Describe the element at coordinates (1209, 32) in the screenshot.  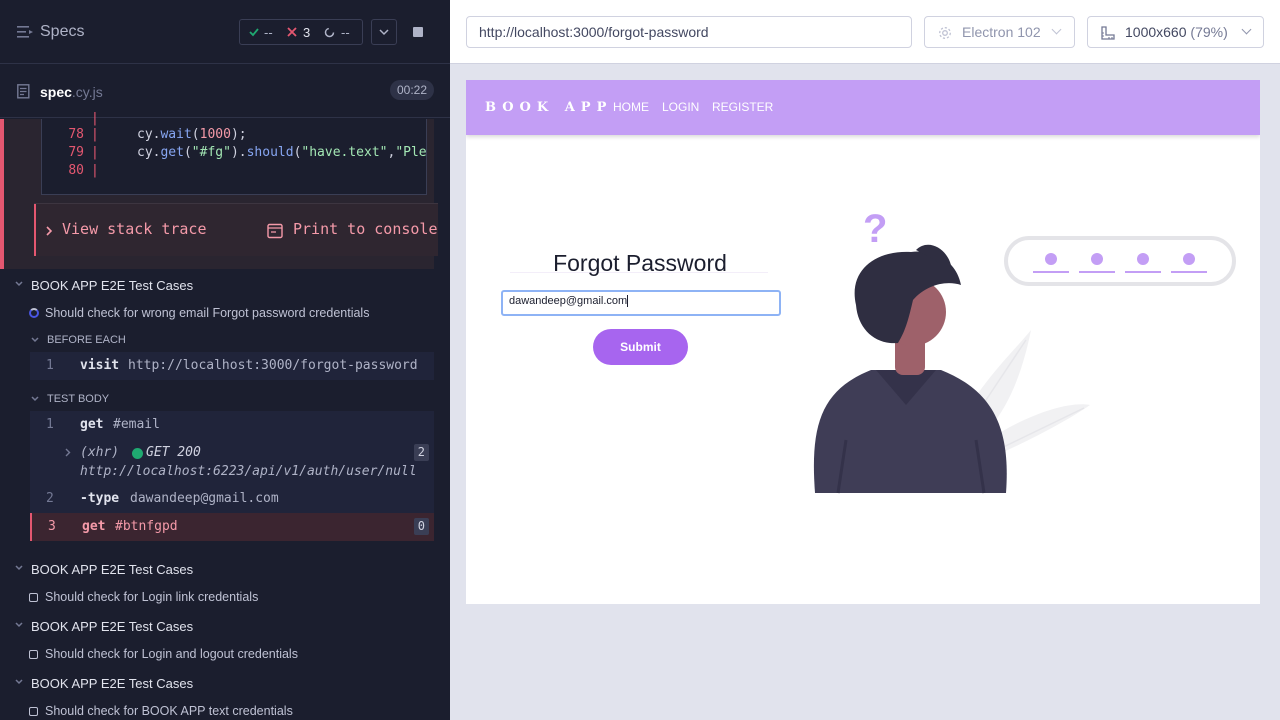
I see `viewport-zoom: (79%)` at that location.